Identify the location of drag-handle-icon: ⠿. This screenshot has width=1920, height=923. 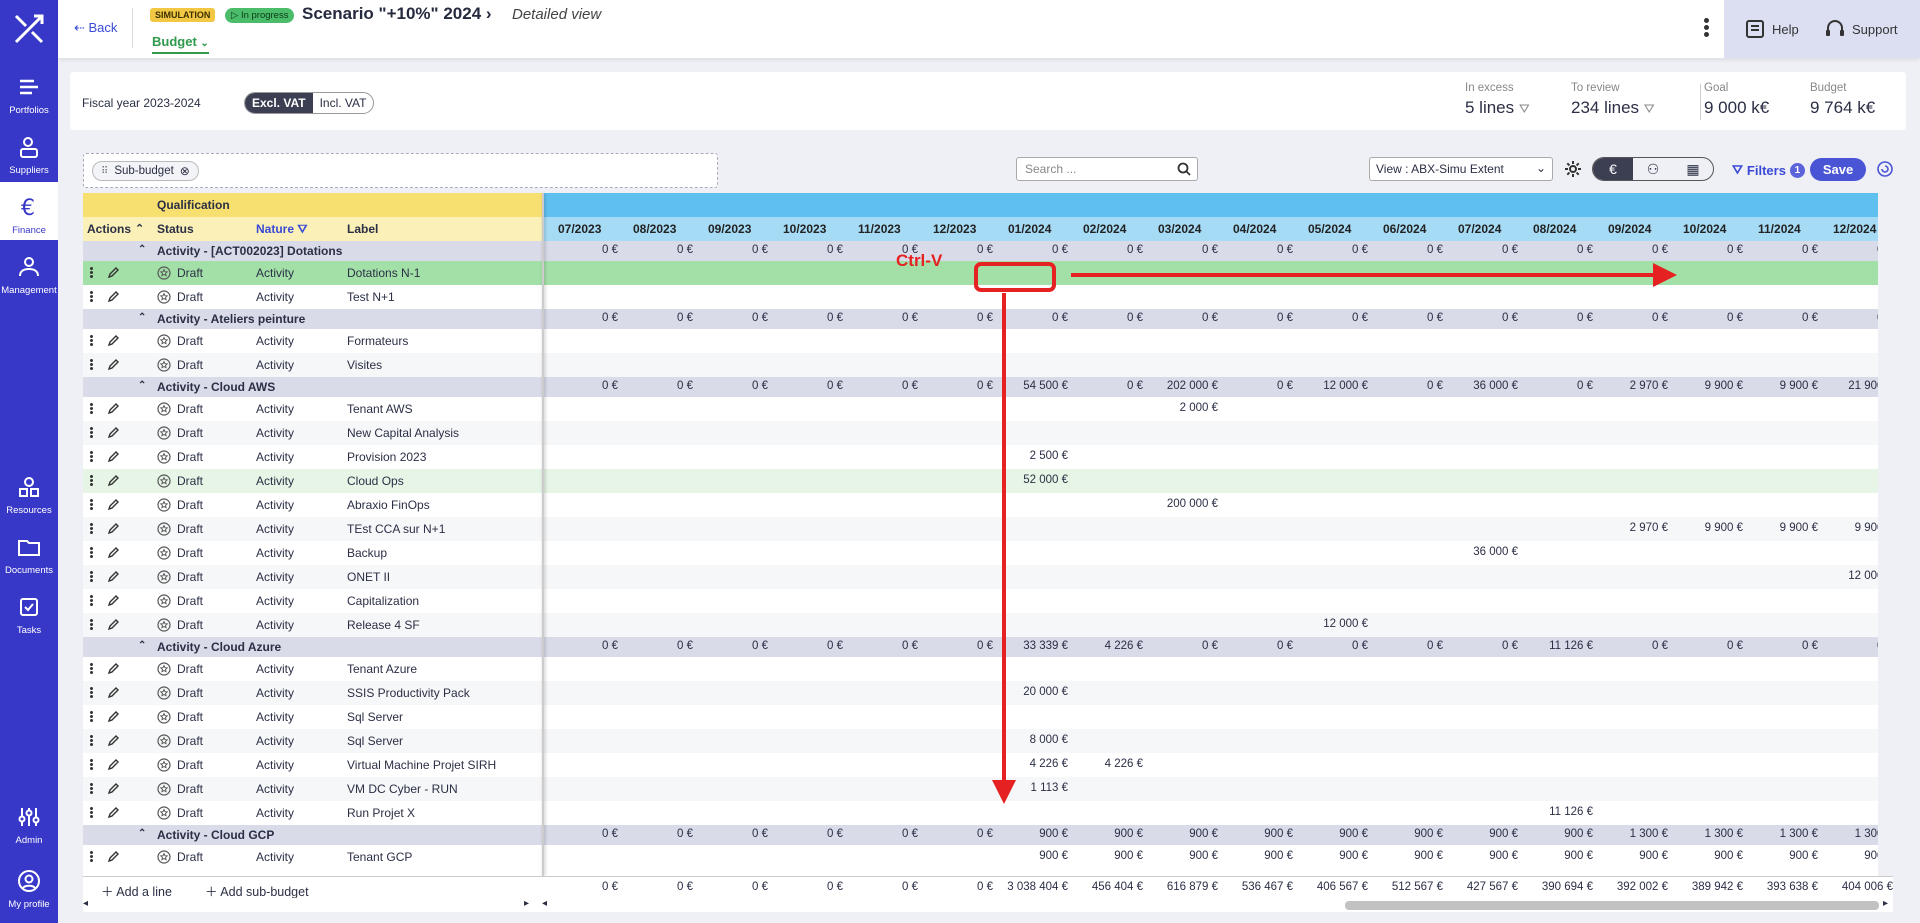
(104, 171).